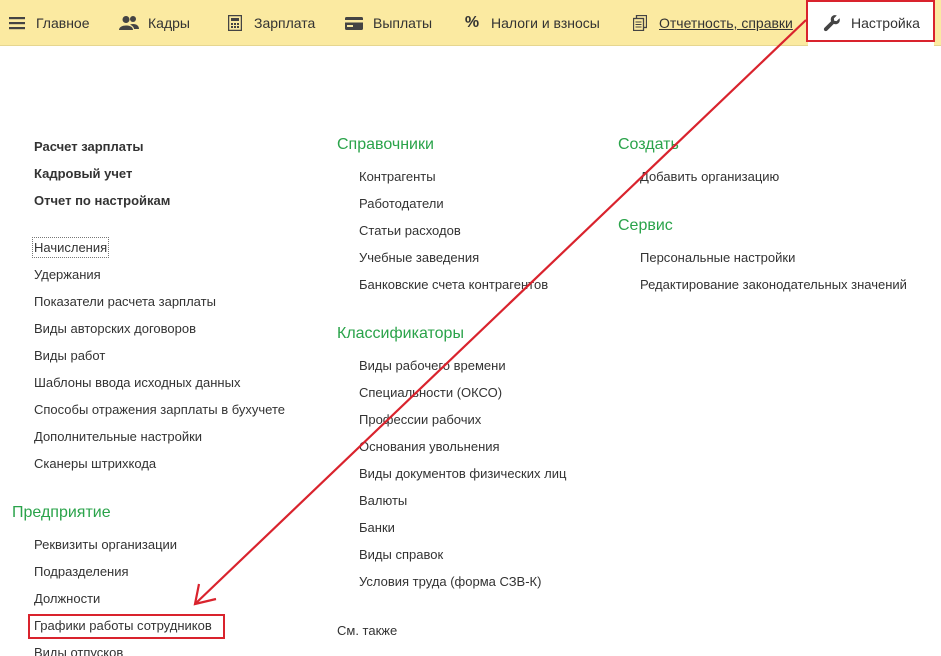  Describe the element at coordinates (205, 594) in the screenshot. I see `arrow-head` at that location.